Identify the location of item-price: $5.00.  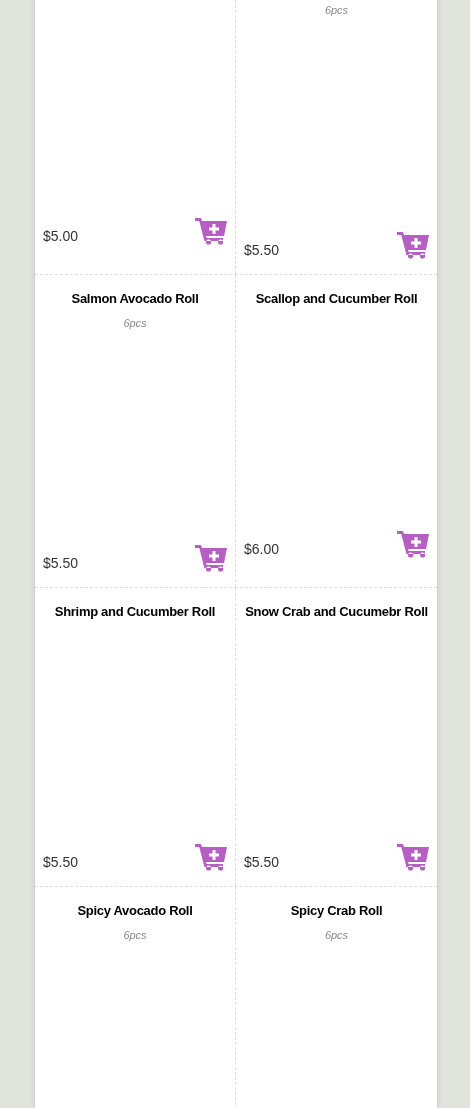
(61, 236).